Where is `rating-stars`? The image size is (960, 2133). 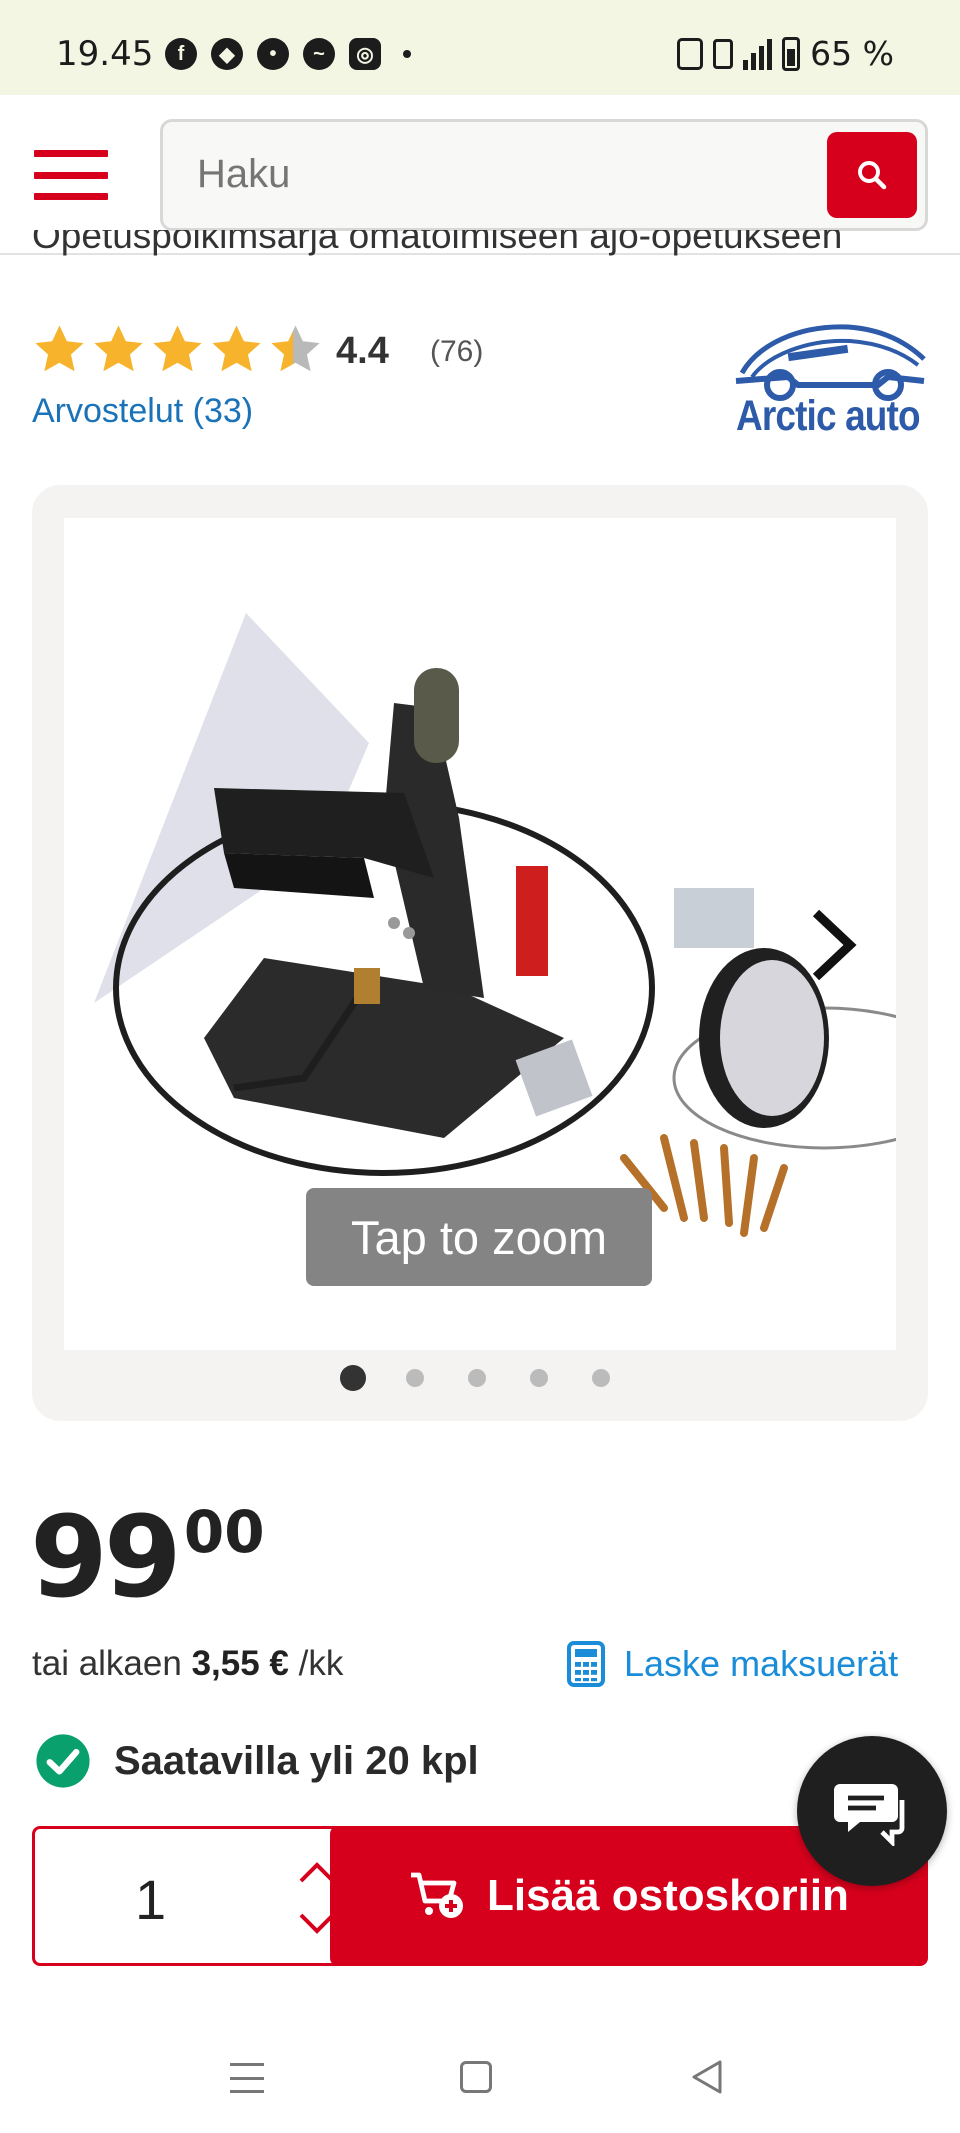 rating-stars is located at coordinates (177, 349).